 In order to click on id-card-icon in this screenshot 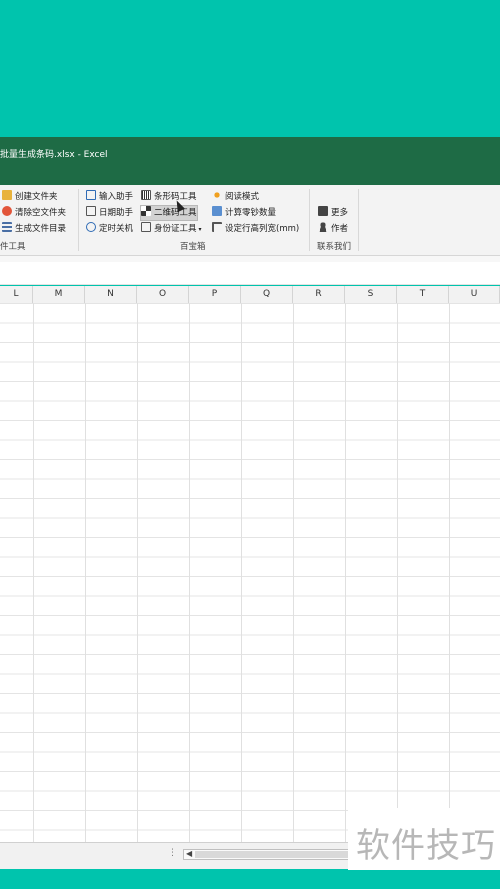, I will do `click(146, 227)`.